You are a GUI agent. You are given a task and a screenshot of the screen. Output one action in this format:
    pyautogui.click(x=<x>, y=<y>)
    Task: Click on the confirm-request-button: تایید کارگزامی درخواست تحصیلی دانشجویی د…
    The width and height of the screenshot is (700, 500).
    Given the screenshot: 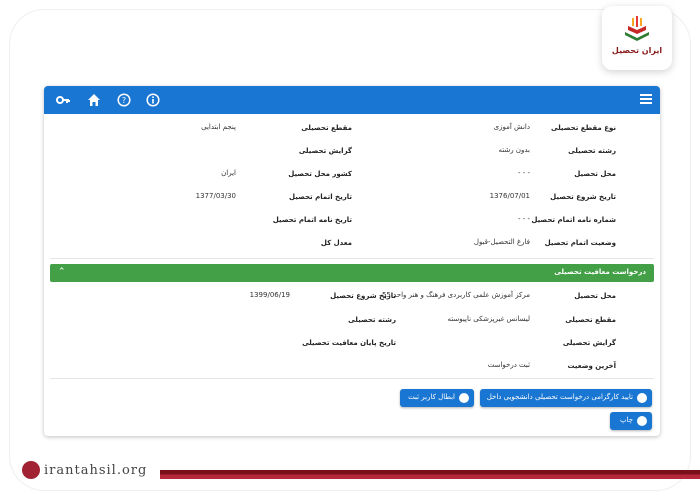 What is the action you would take?
    pyautogui.click(x=566, y=398)
    